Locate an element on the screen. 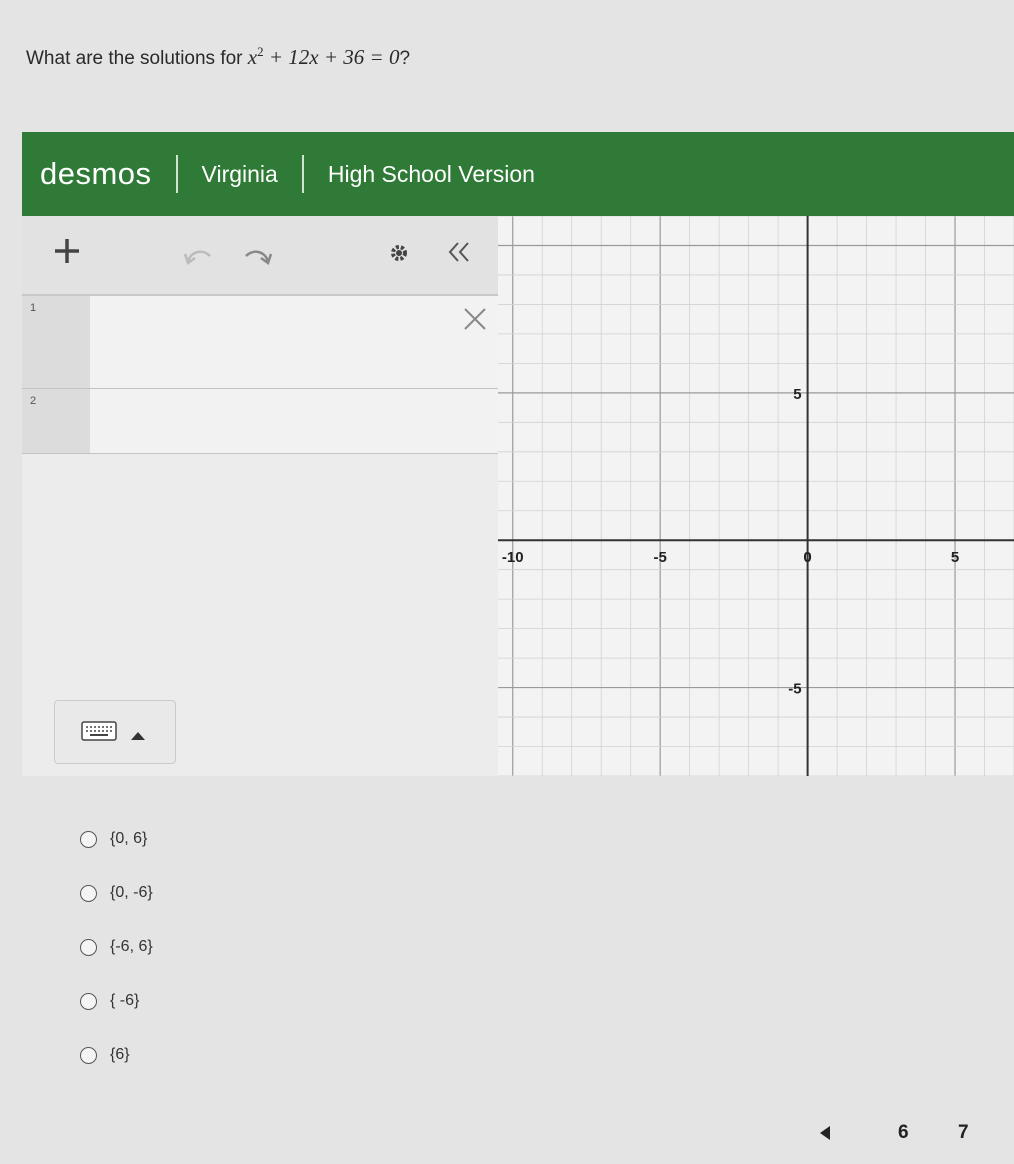 This screenshot has height=1164, width=1014. answer-label: {-6, 6} is located at coordinates (131, 946).